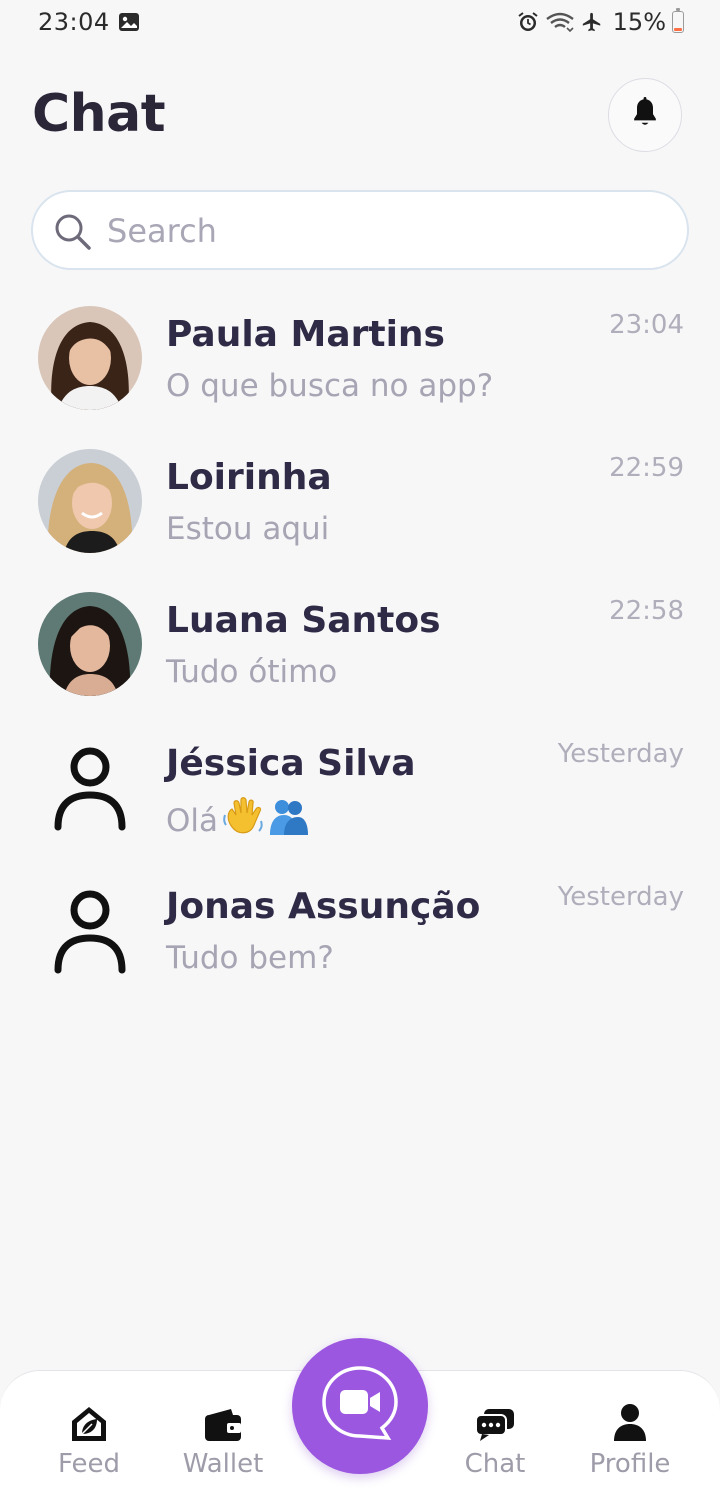  I want to click on chat-time: 22:58, so click(646, 611).